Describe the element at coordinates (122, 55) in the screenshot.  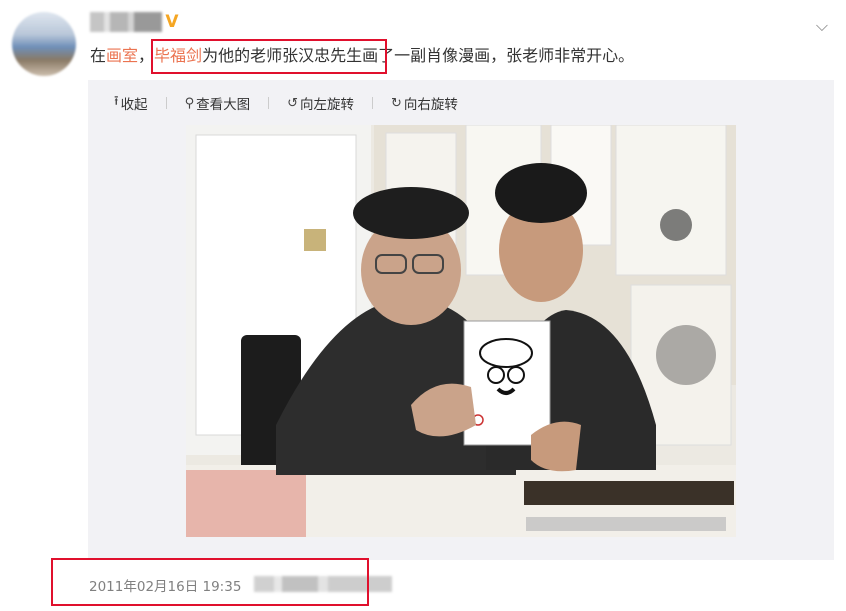
I see `link-studio: 画室` at that location.